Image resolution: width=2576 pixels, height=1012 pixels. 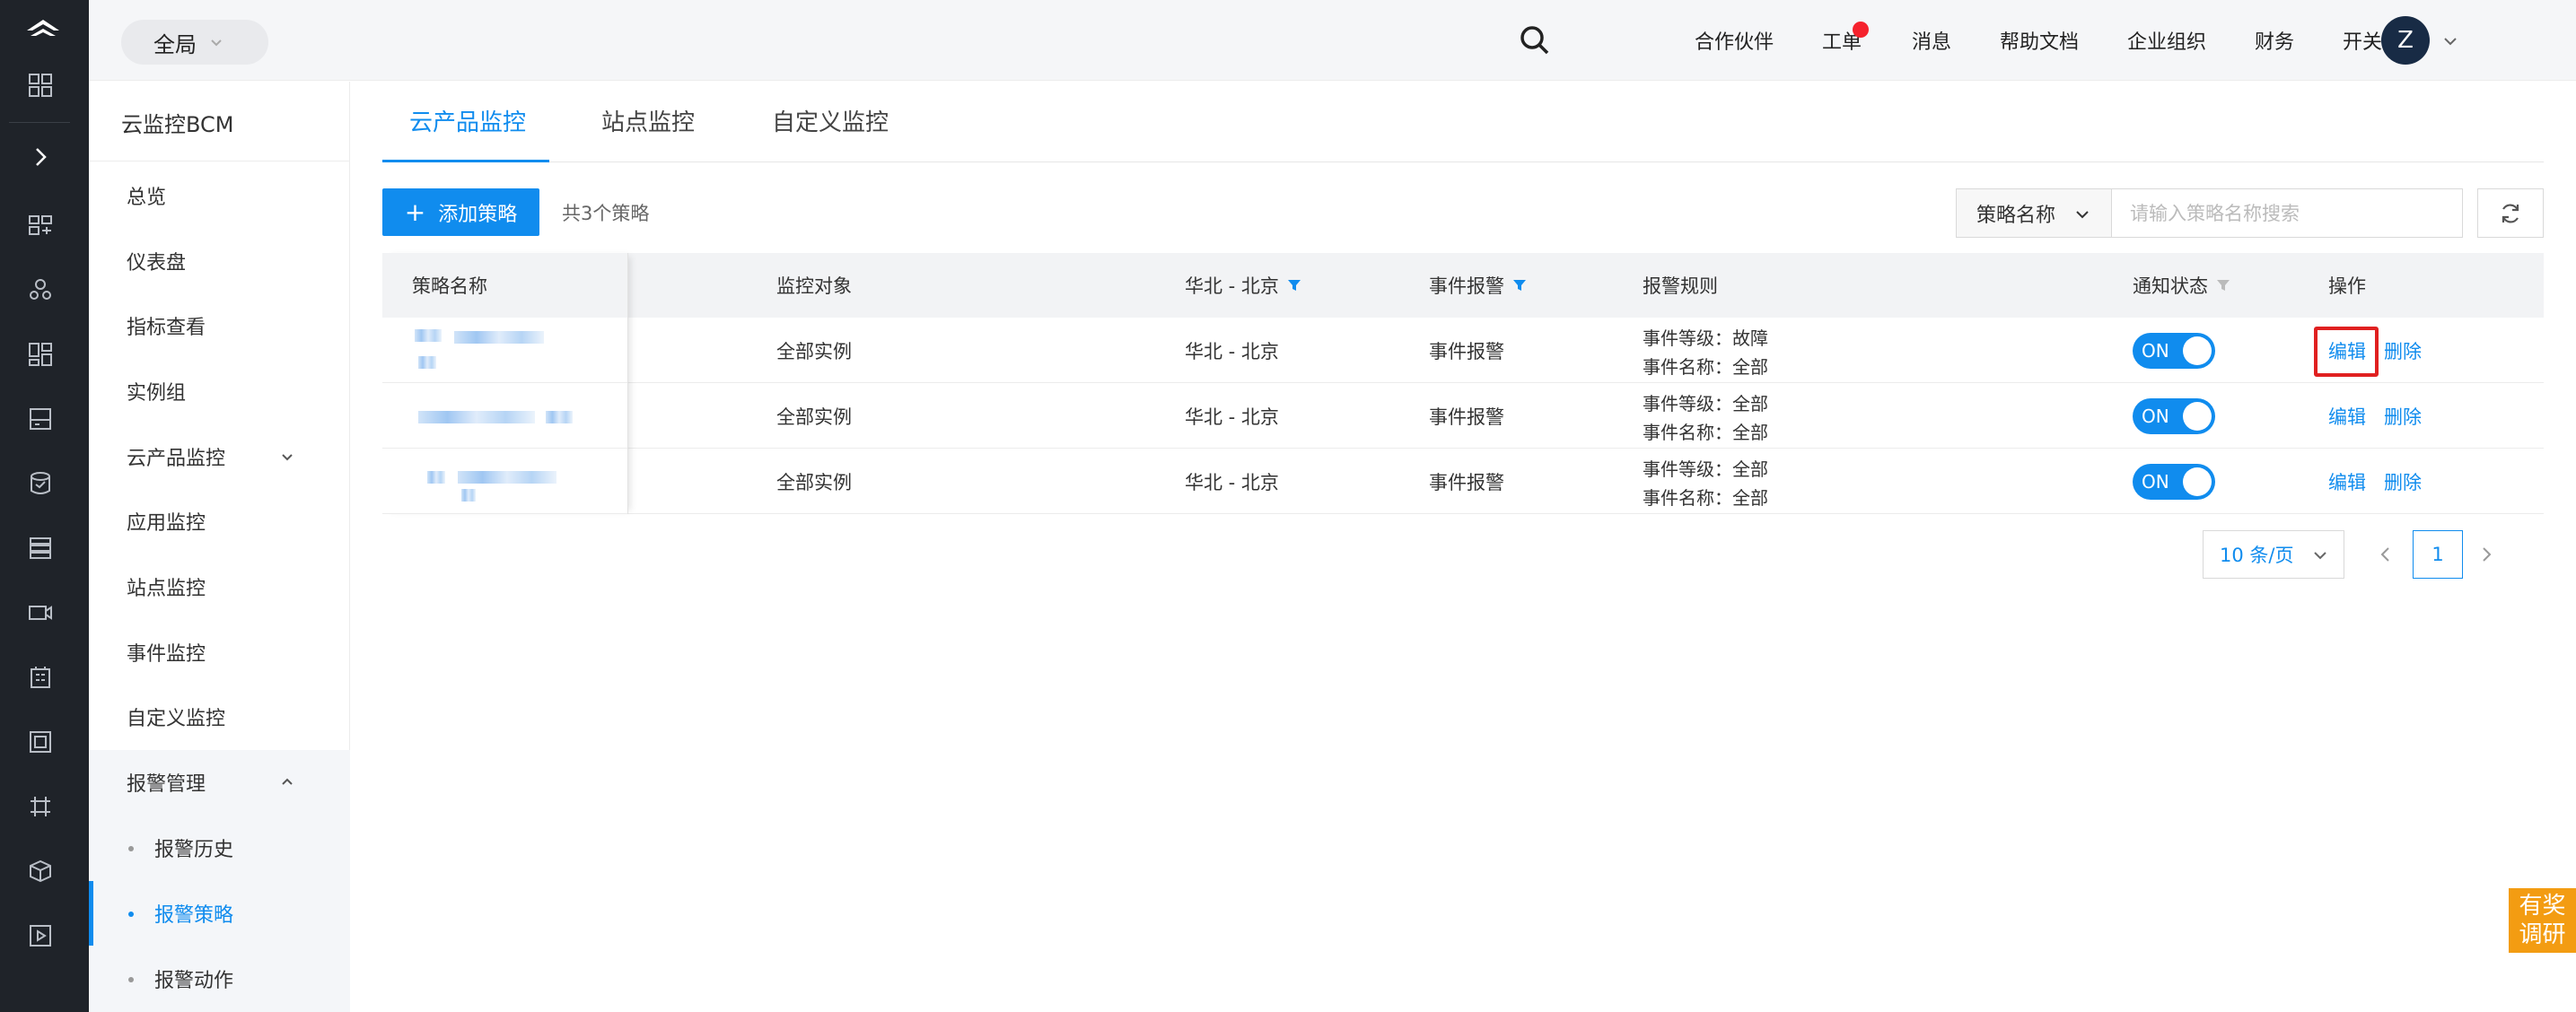 I want to click on refresh-icon, so click(x=2510, y=213).